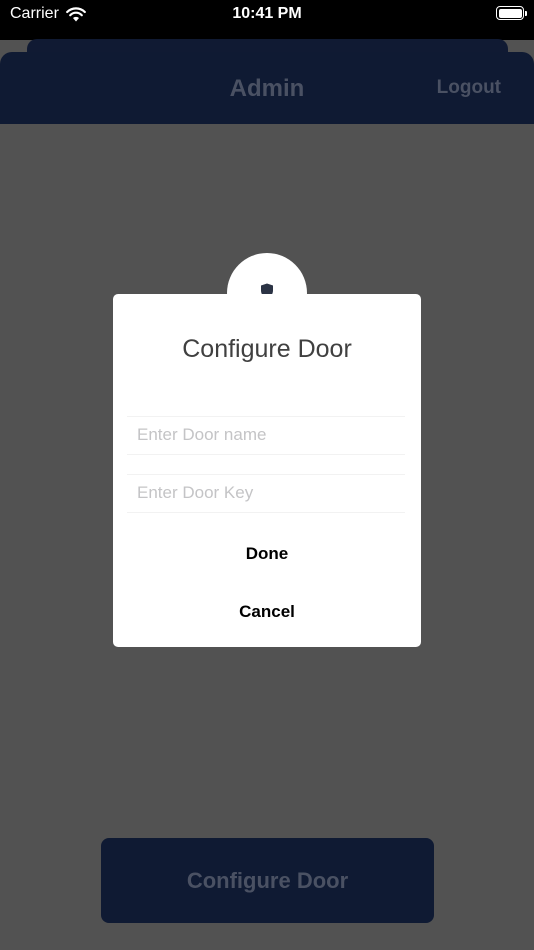 This screenshot has width=534, height=950. I want to click on status-bar: Carrier 10:41 PM, so click(267, 20).